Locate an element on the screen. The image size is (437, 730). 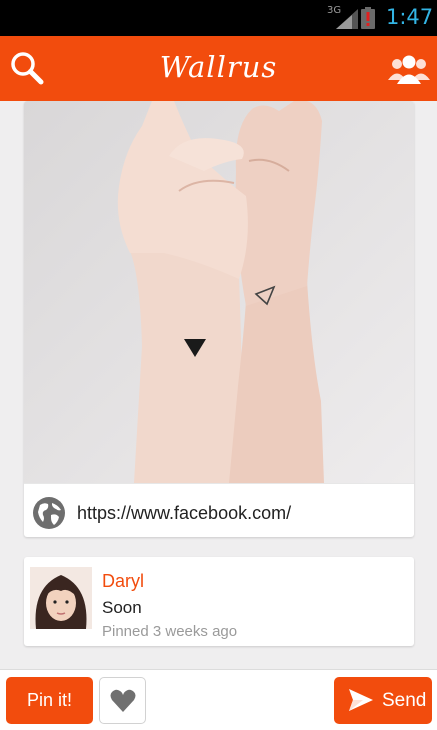
comment-text: Soon is located at coordinates (122, 607).